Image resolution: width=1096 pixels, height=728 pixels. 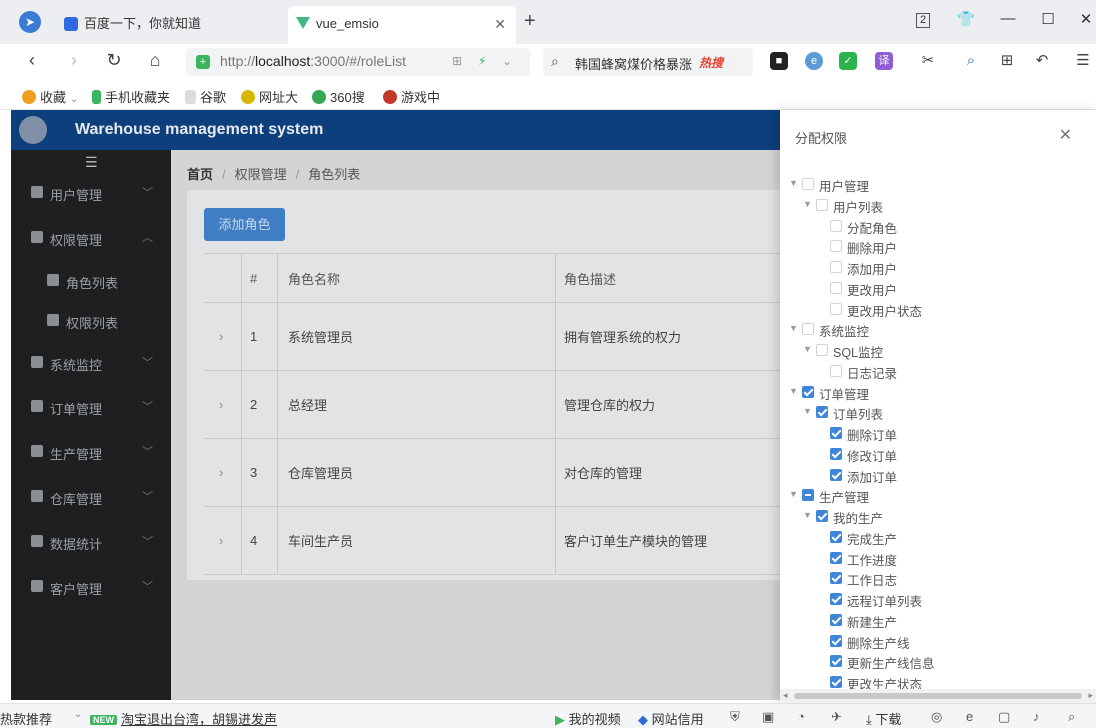 What do you see at coordinates (930, 641) in the screenshot?
I see `tree-node: 删除生产线` at bounding box center [930, 641].